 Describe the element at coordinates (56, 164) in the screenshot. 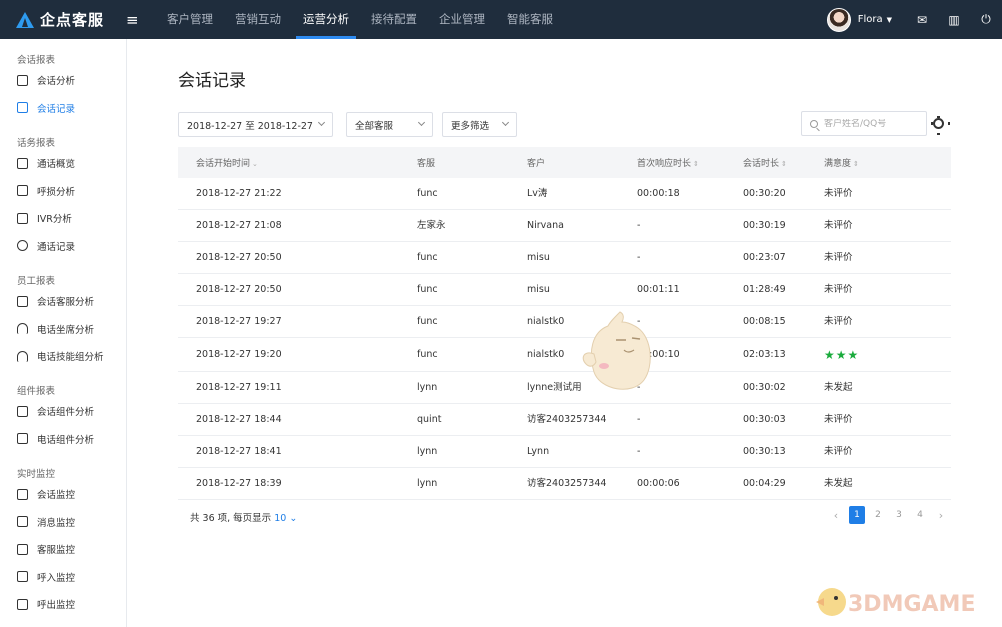

I see `sidebar-item-label: 通话概览` at that location.